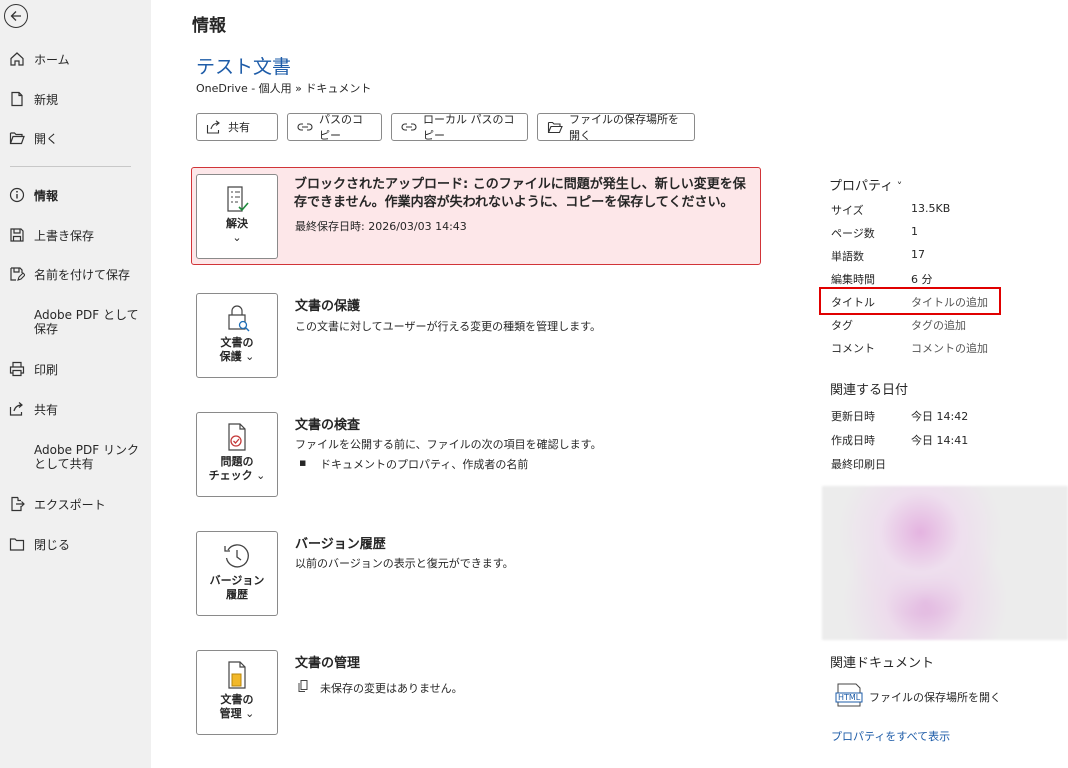 This screenshot has width=1068, height=768. Describe the element at coordinates (17, 369) in the screenshot. I see `print-icon` at that location.